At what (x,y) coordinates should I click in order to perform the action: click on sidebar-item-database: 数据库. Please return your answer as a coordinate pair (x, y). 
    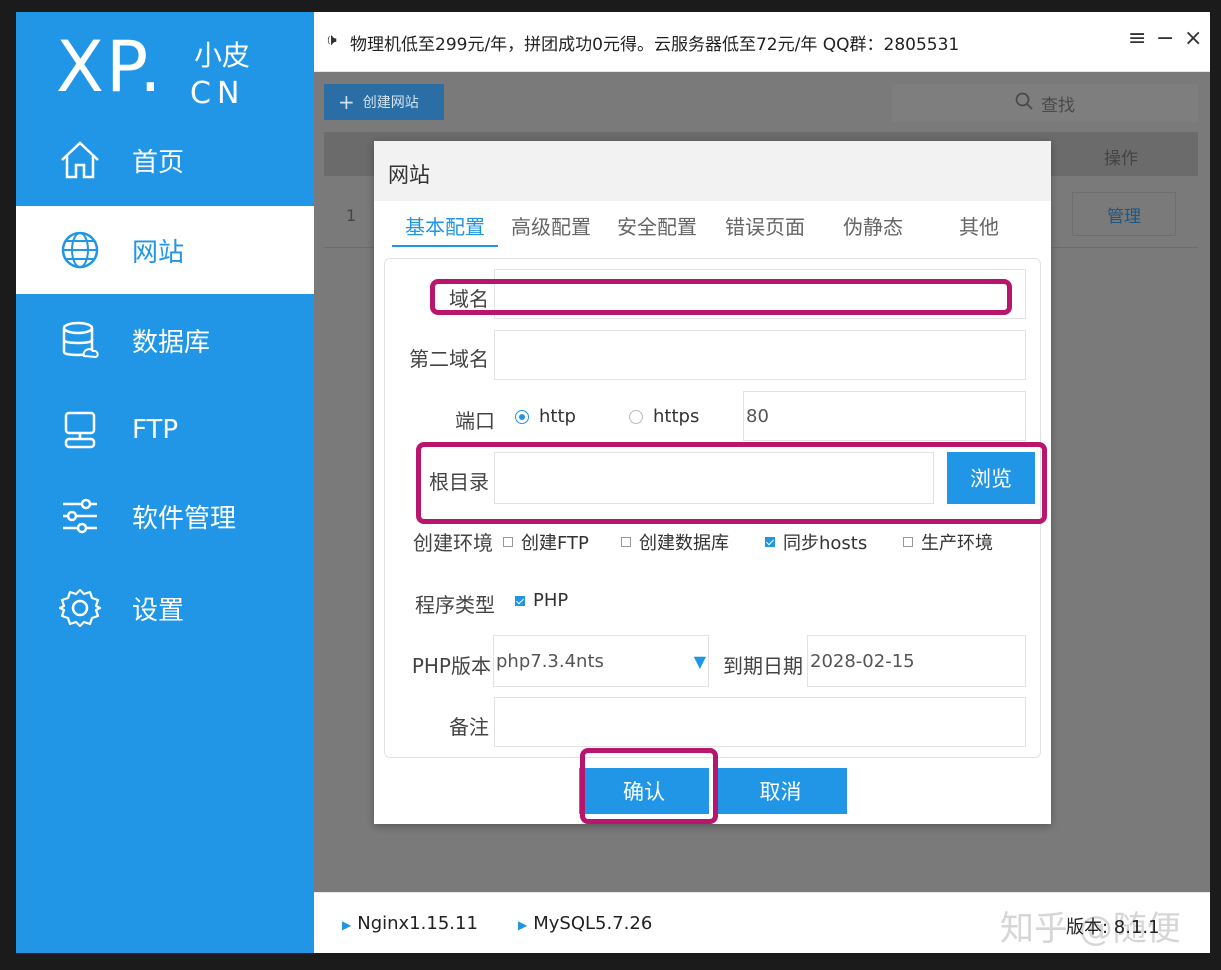
    Looking at the image, I should click on (165, 340).